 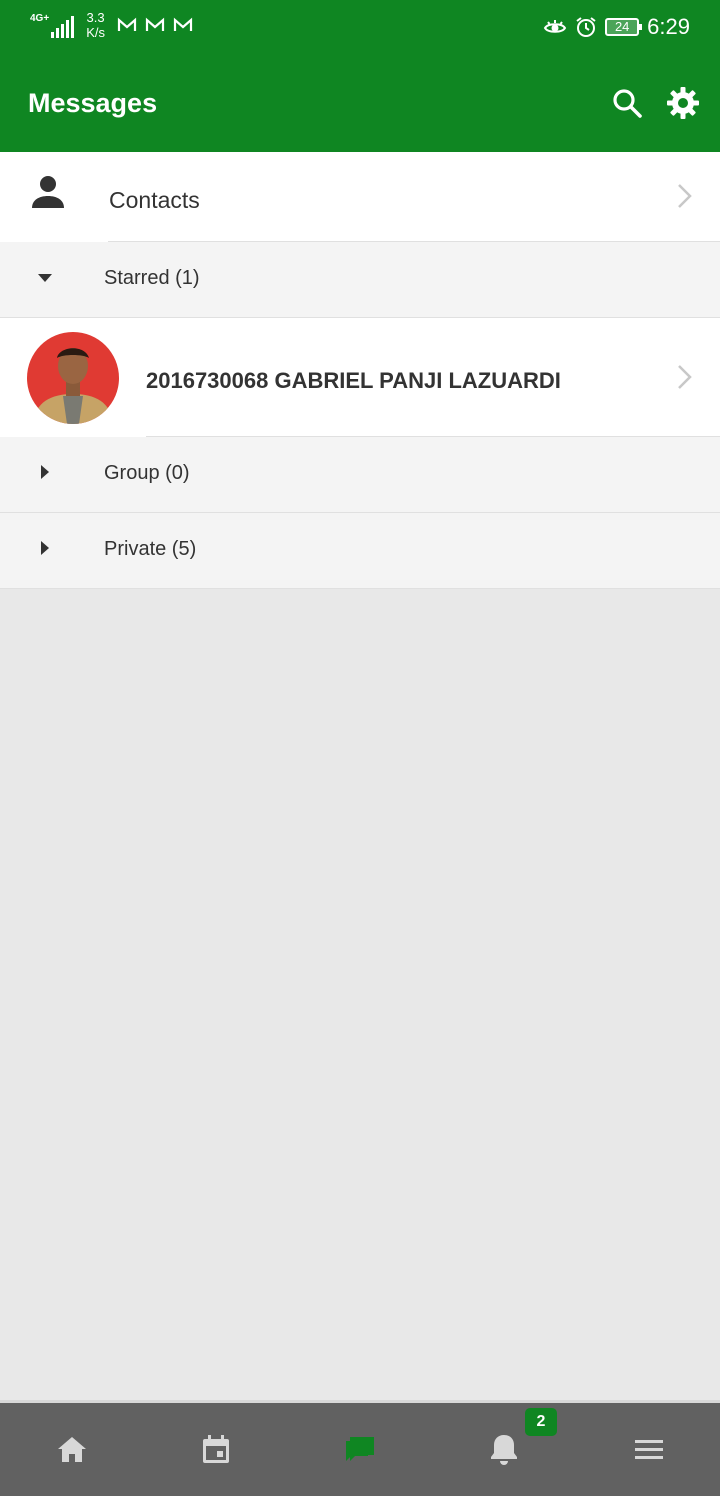 What do you see at coordinates (40, 18) in the screenshot?
I see `network-type: 4G+` at bounding box center [40, 18].